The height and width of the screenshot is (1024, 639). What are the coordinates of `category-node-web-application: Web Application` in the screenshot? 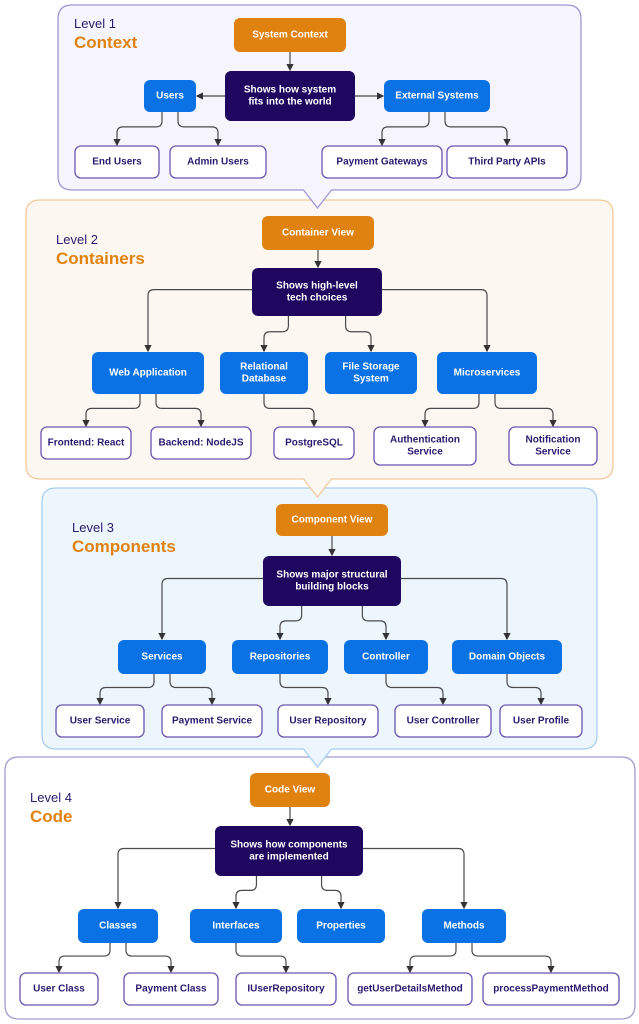 It's located at (148, 373).